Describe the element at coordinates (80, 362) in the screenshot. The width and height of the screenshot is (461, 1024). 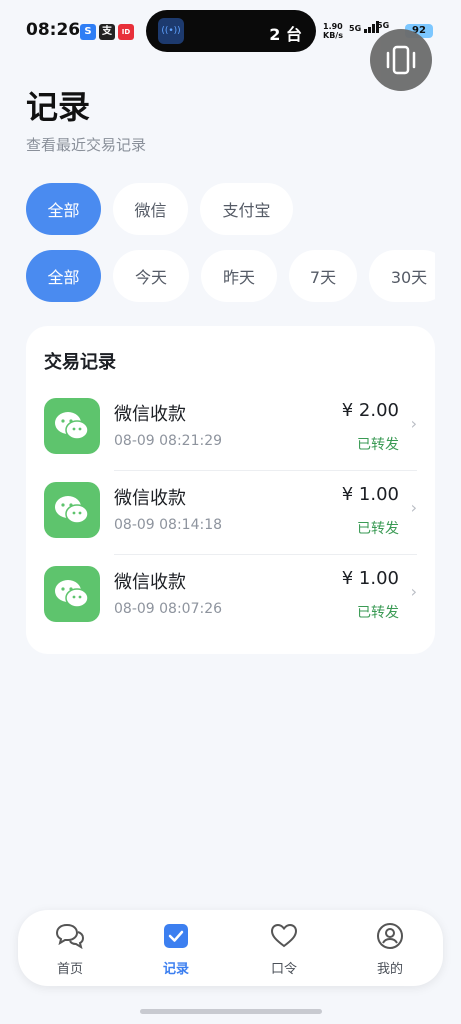
I see `records-title: 交易记录` at that location.